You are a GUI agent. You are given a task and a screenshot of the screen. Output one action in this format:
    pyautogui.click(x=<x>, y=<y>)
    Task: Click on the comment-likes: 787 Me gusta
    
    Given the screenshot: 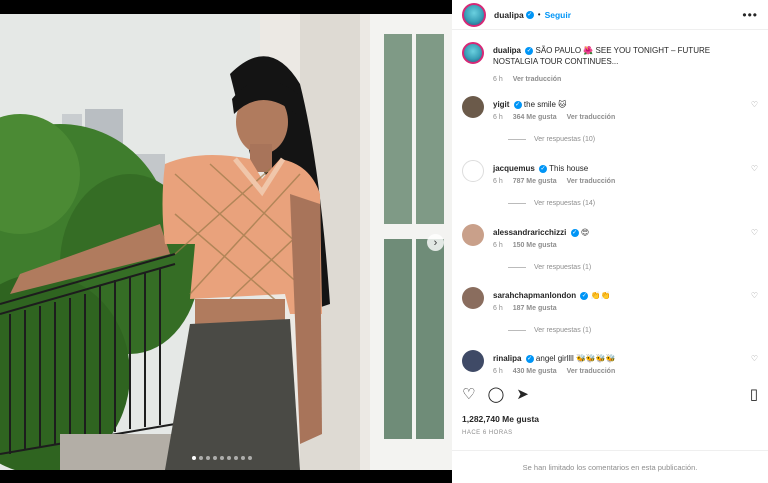 What is the action you would take?
    pyautogui.click(x=535, y=181)
    